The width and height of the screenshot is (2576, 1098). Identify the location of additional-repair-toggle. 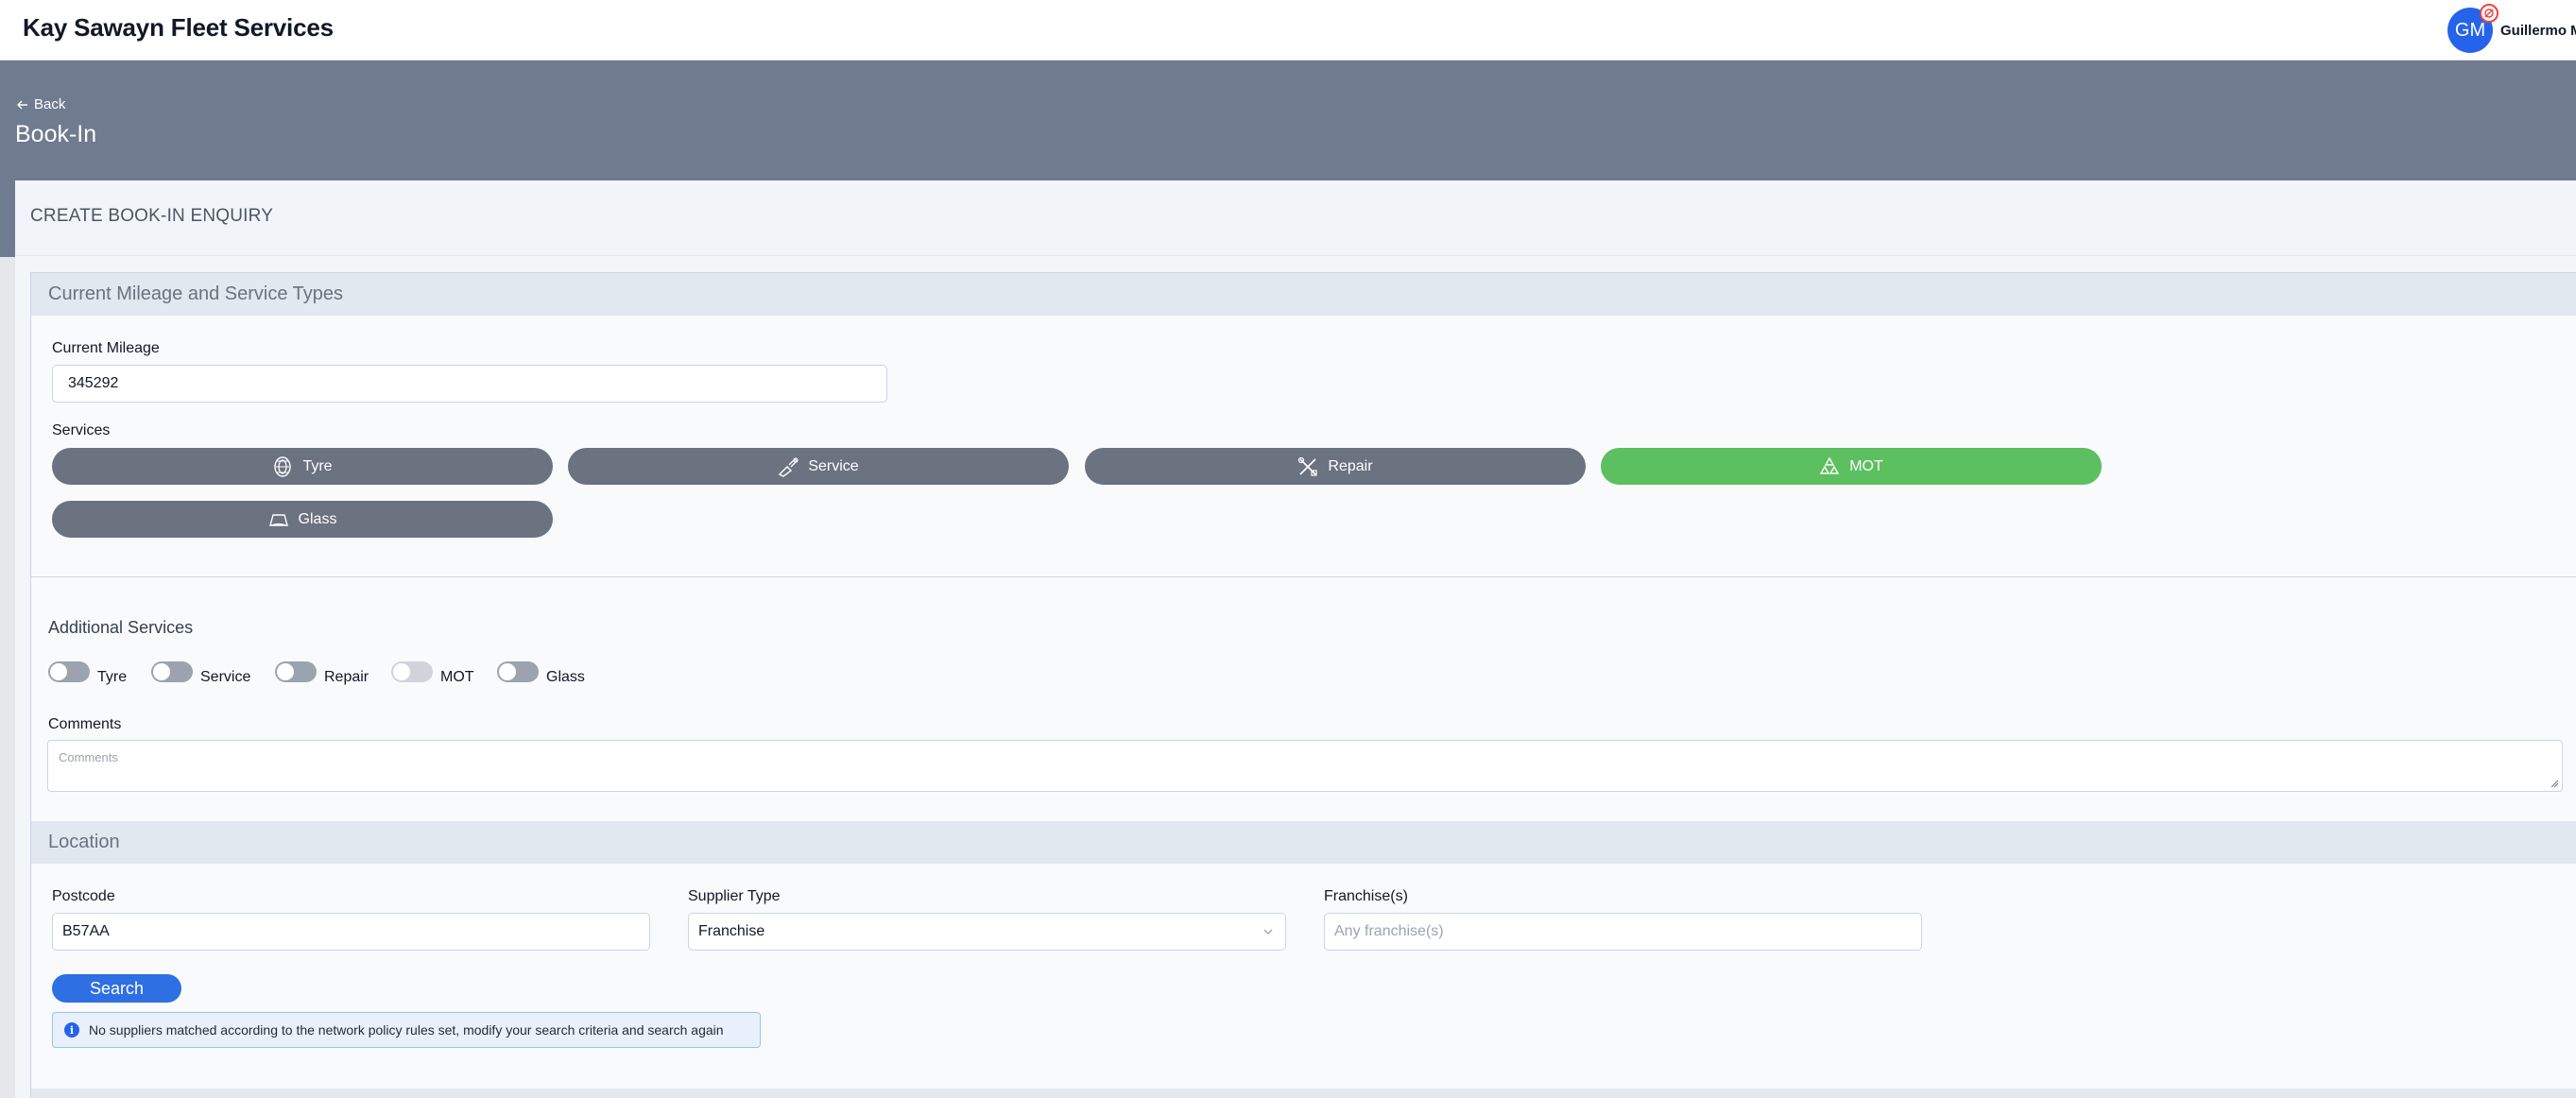
(296, 671).